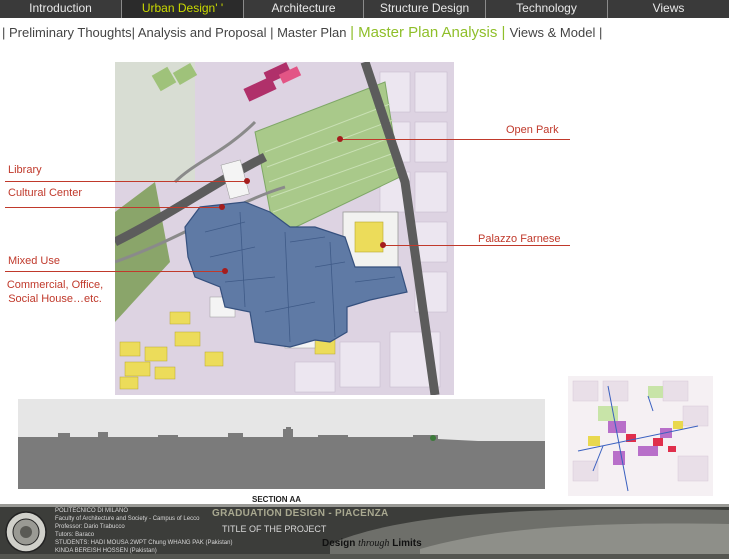 The height and width of the screenshot is (559, 729). I want to click on politecnico-seal-logo, so click(26, 532).